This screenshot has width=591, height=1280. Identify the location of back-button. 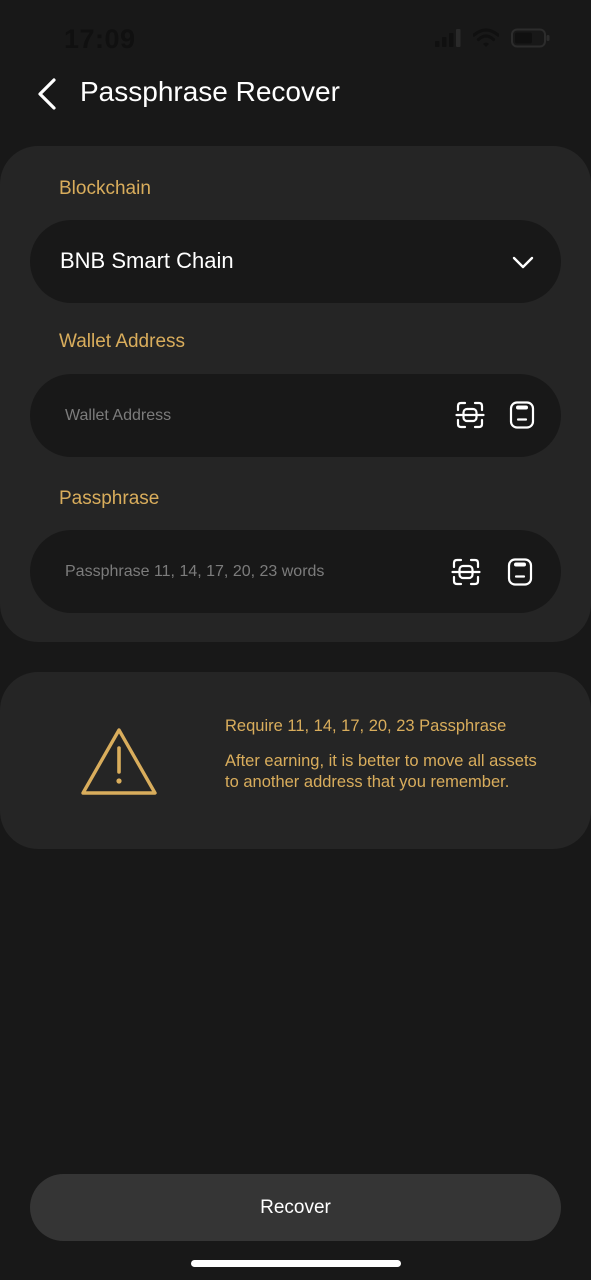
(48, 94).